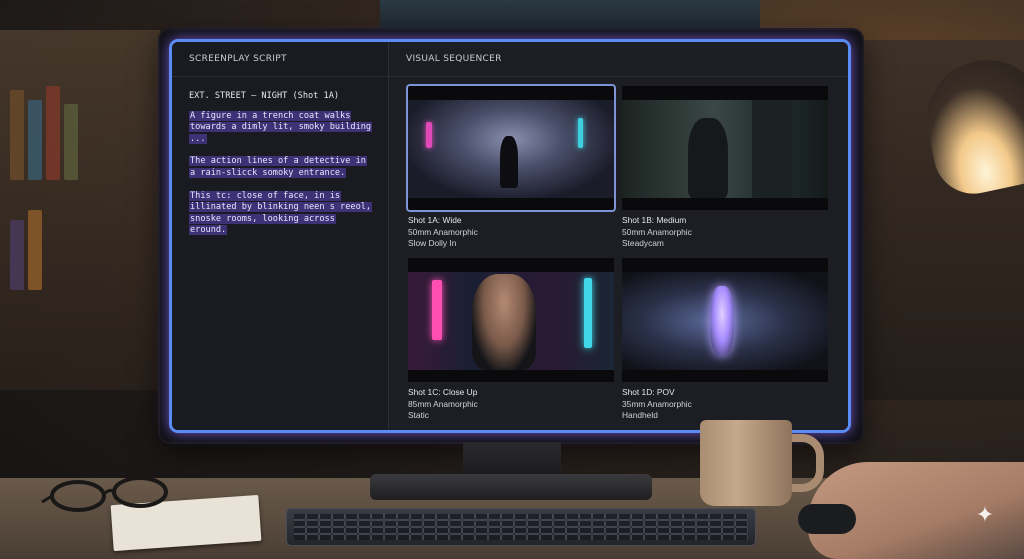 The width and height of the screenshot is (1024, 559). I want to click on shot-title: Shot 1A: Wide, so click(435, 220).